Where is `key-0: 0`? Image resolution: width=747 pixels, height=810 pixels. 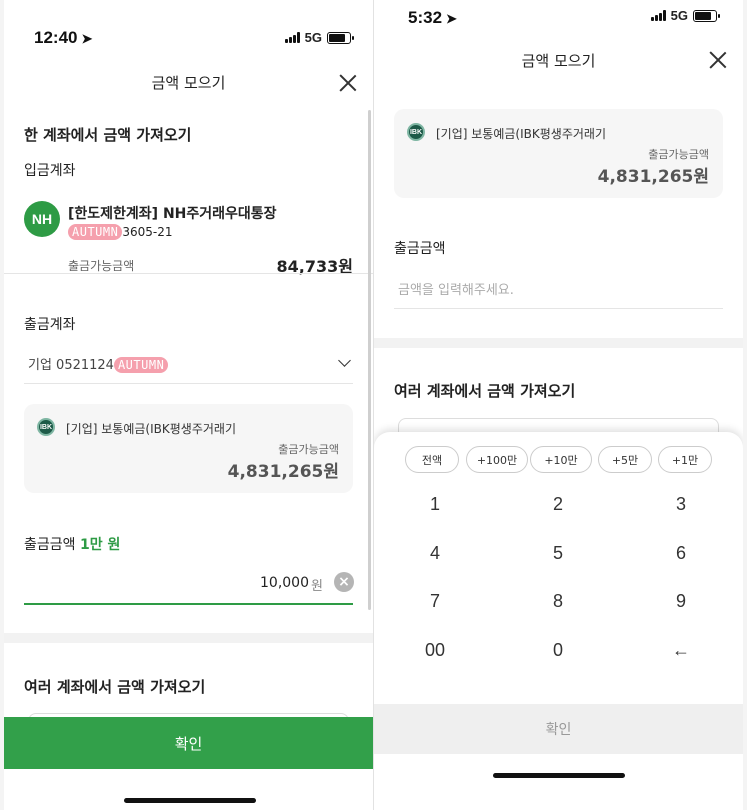
key-0: 0 is located at coordinates (558, 650).